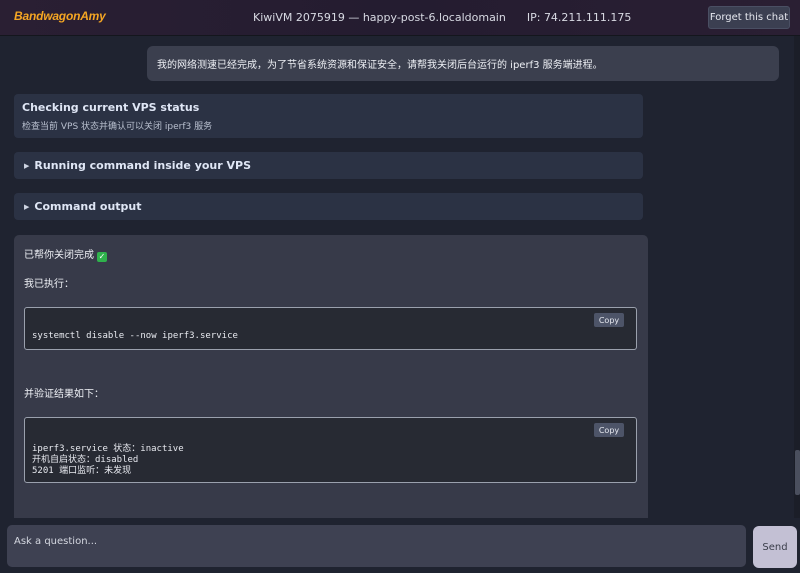 This screenshot has width=800, height=573. What do you see at coordinates (609, 320) in the screenshot?
I see `copy-command-button: Copy` at bounding box center [609, 320].